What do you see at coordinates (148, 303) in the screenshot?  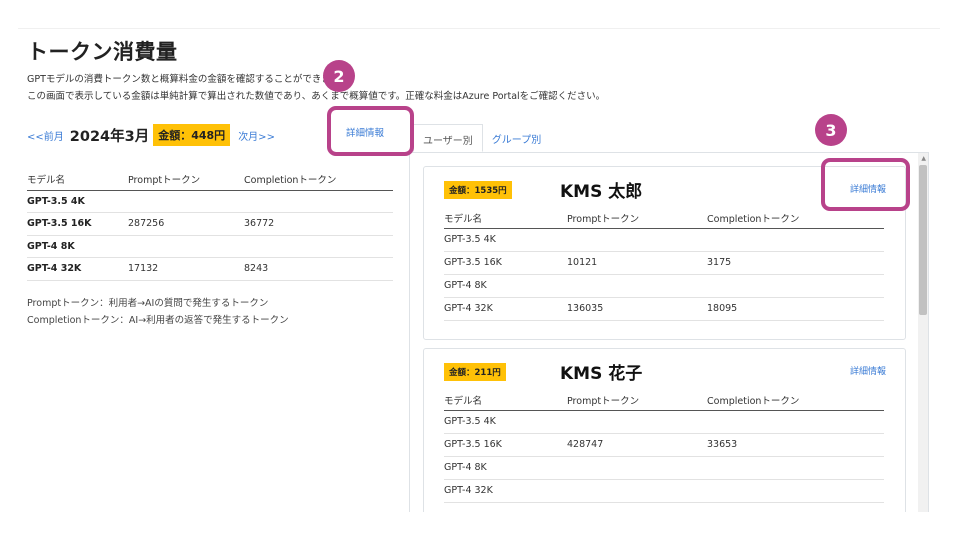 I see `prompt-token-note: Promptトークン：利用者→AIの質問で発生するトークン` at bounding box center [148, 303].